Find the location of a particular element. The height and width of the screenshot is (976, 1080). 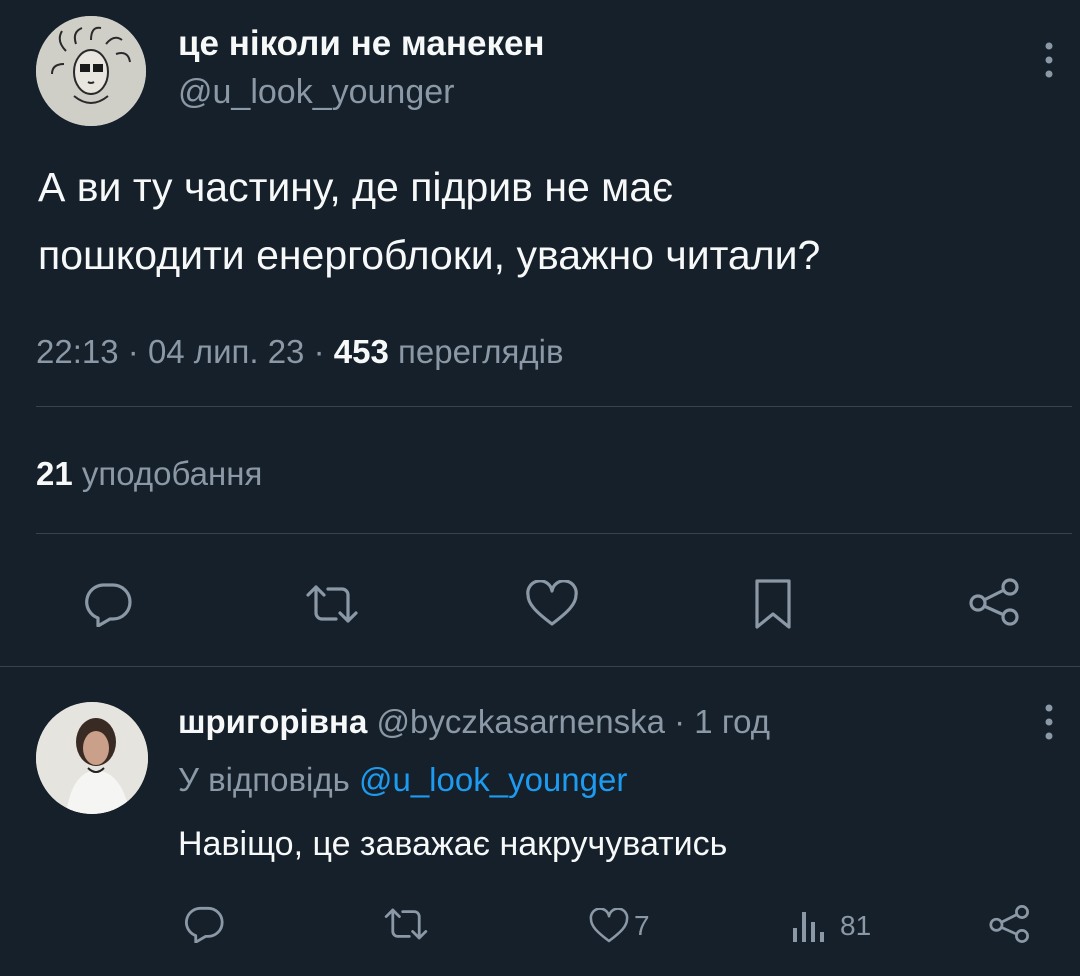

reply-views: 81 is located at coordinates (830, 926).